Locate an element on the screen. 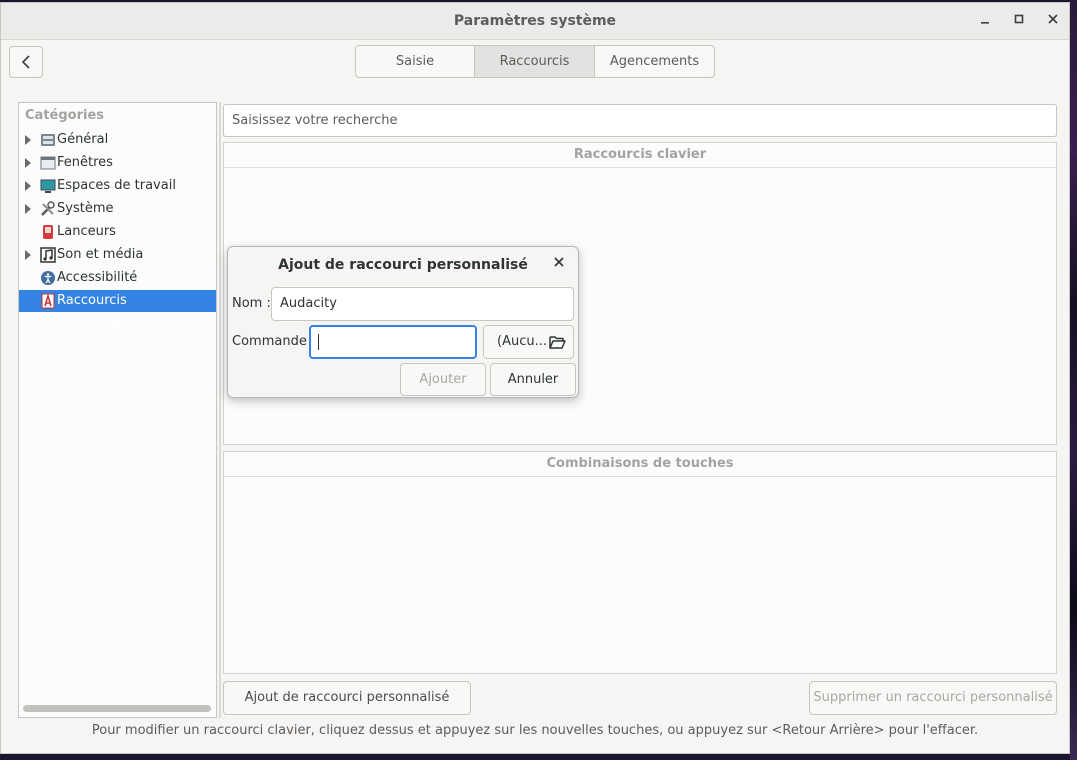  search-input: Saisissez votre recherche is located at coordinates (640, 120).